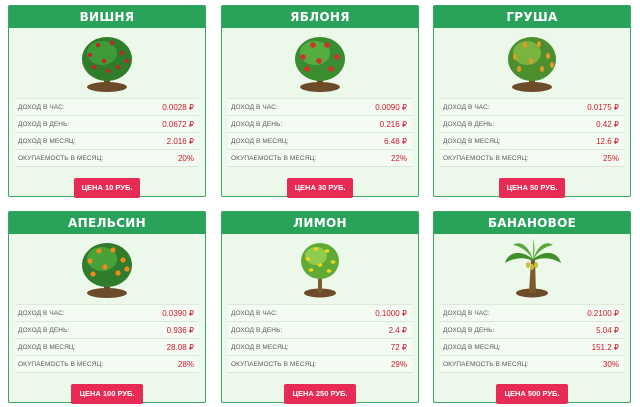 The height and width of the screenshot is (407, 640). I want to click on income-per-month-row: ДОХОД В МЕСЯЦ: 72 ₽, so click(320, 347).